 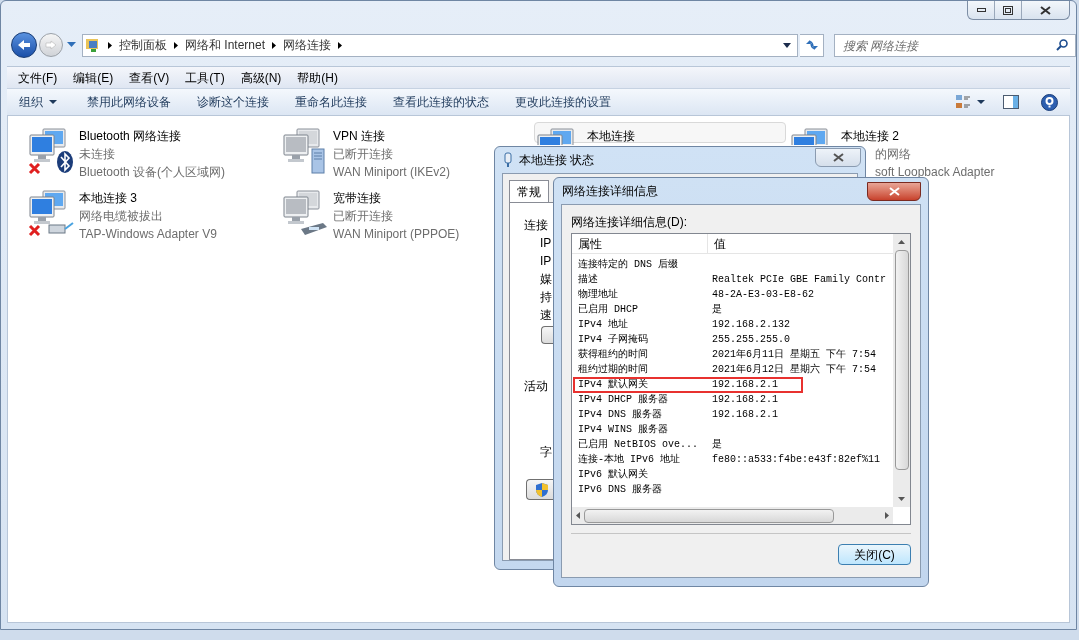 I want to click on property-cell-text: IPv4 默认网关, so click(x=613, y=385).